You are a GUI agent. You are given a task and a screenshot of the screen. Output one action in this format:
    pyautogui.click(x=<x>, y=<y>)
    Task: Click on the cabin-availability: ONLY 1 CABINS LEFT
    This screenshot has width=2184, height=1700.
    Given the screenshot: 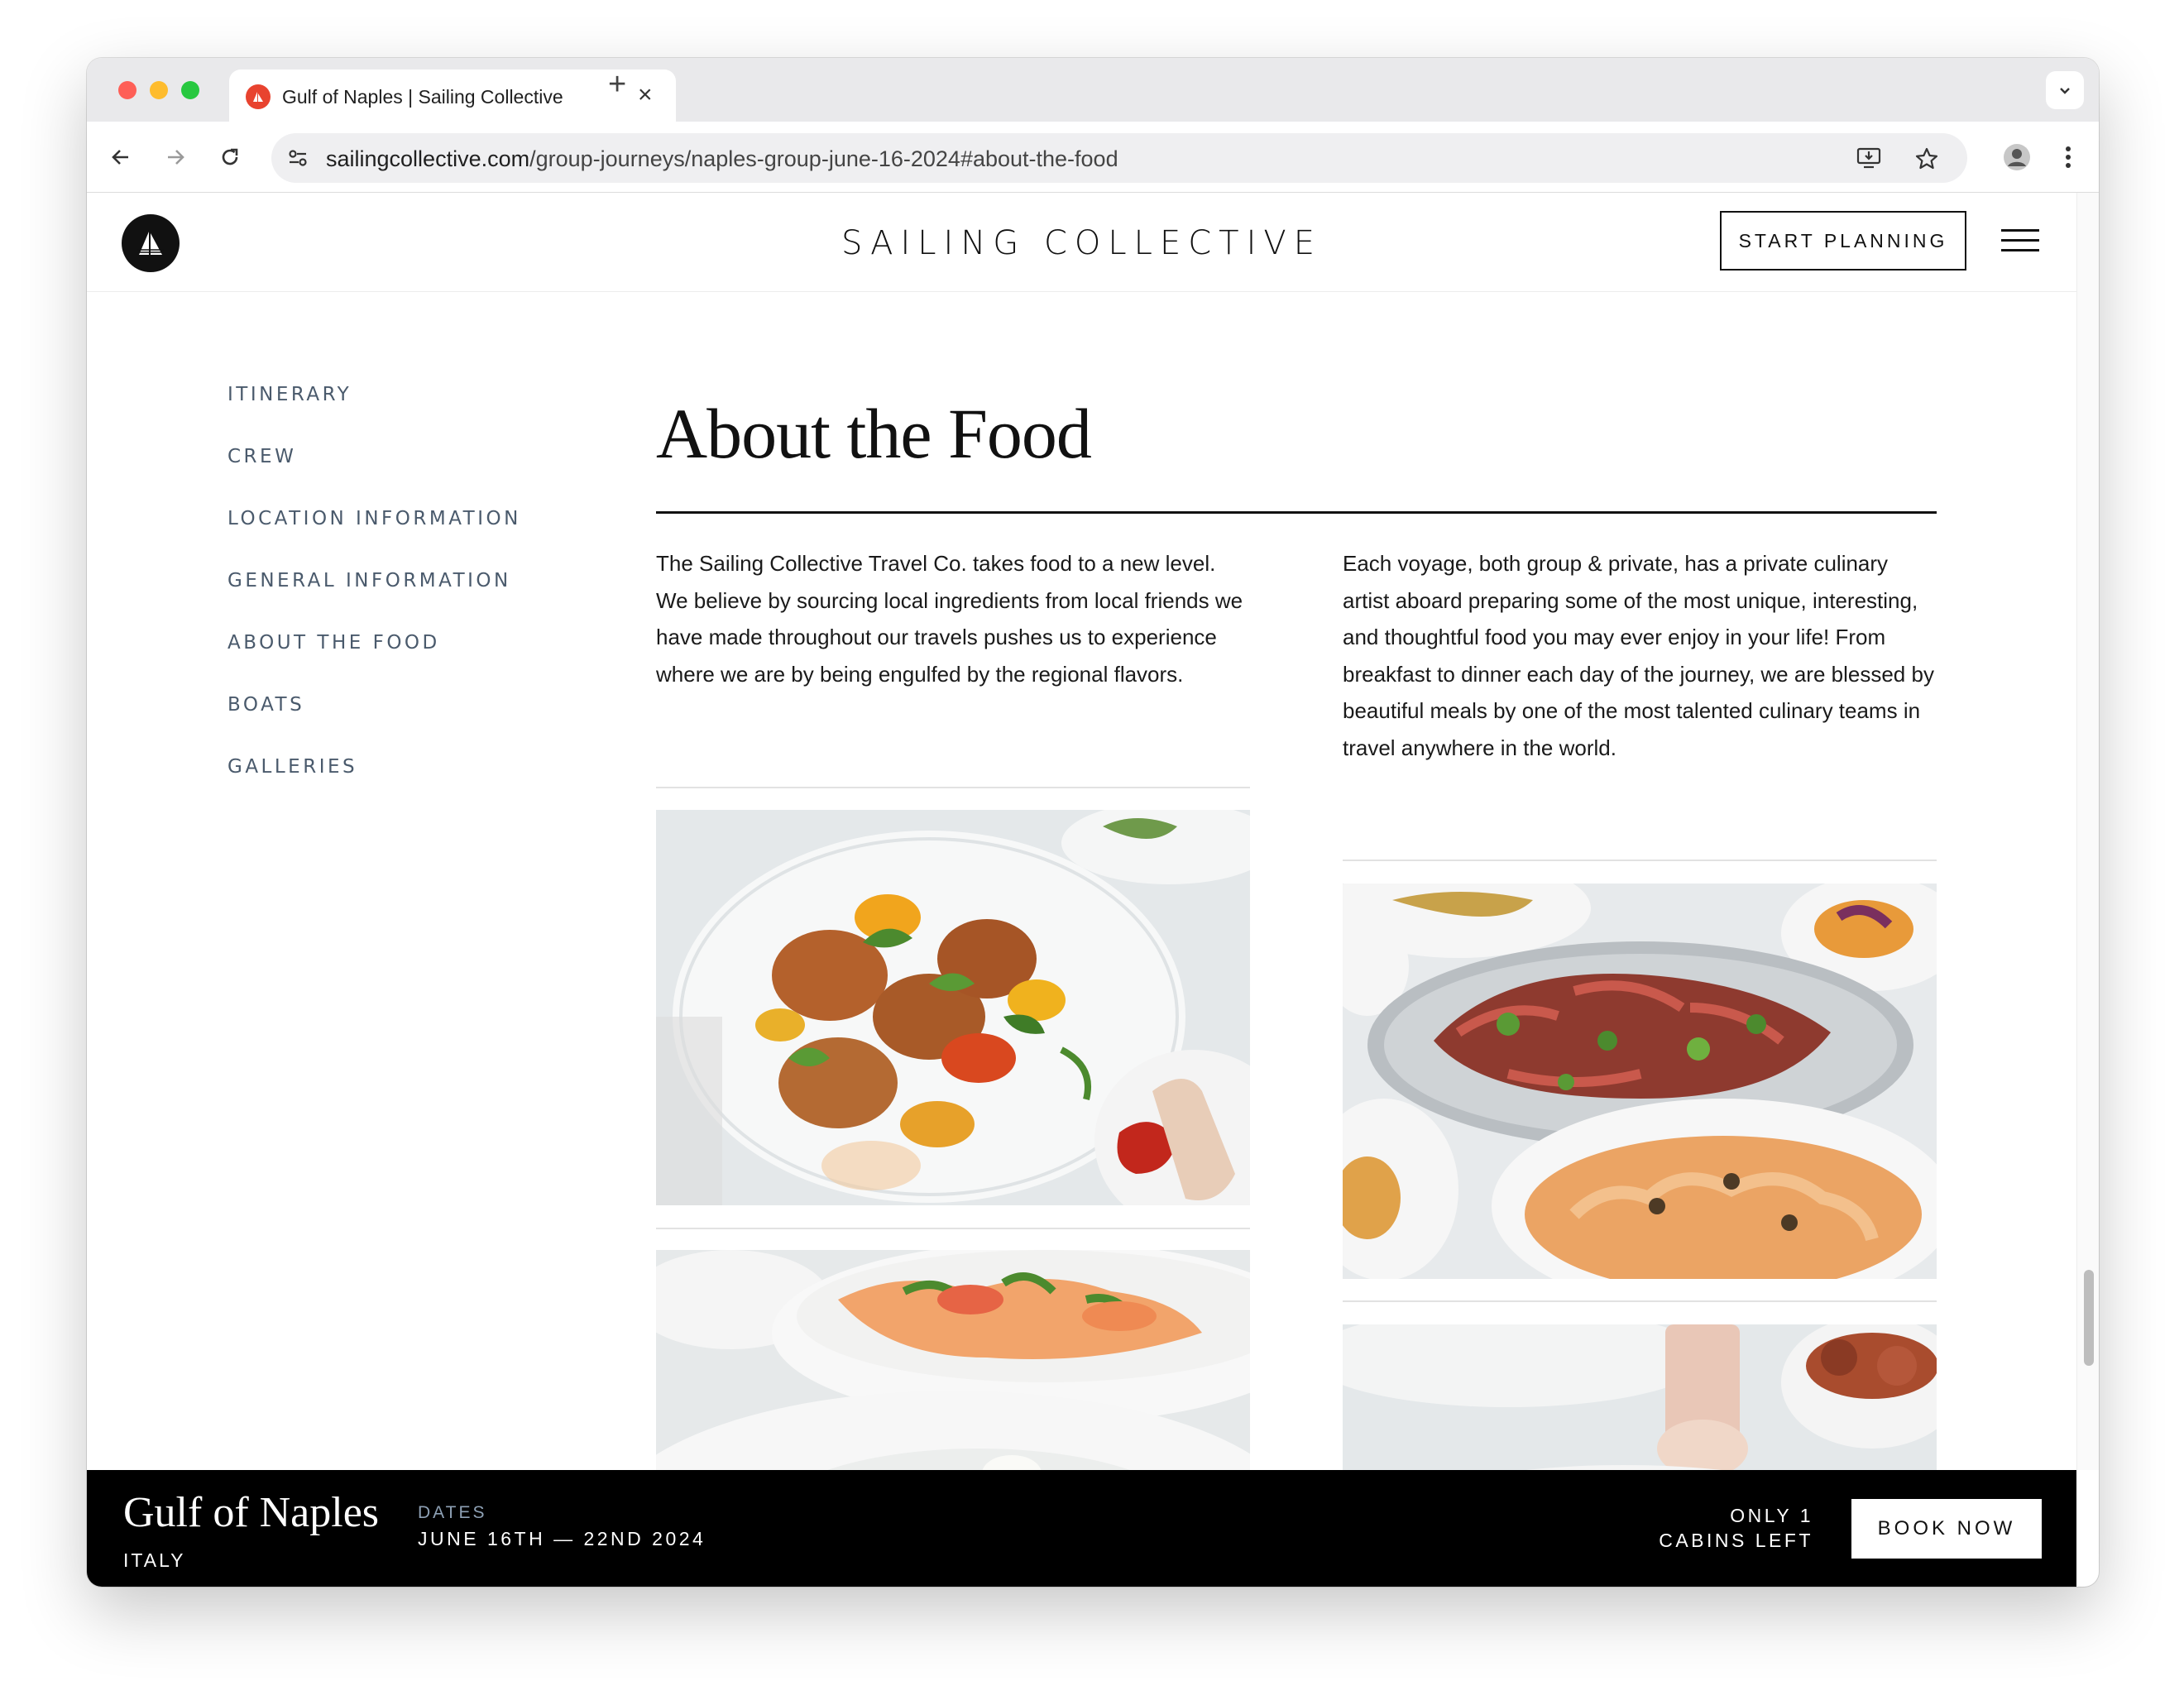 What is the action you would take?
    pyautogui.click(x=1736, y=1528)
    